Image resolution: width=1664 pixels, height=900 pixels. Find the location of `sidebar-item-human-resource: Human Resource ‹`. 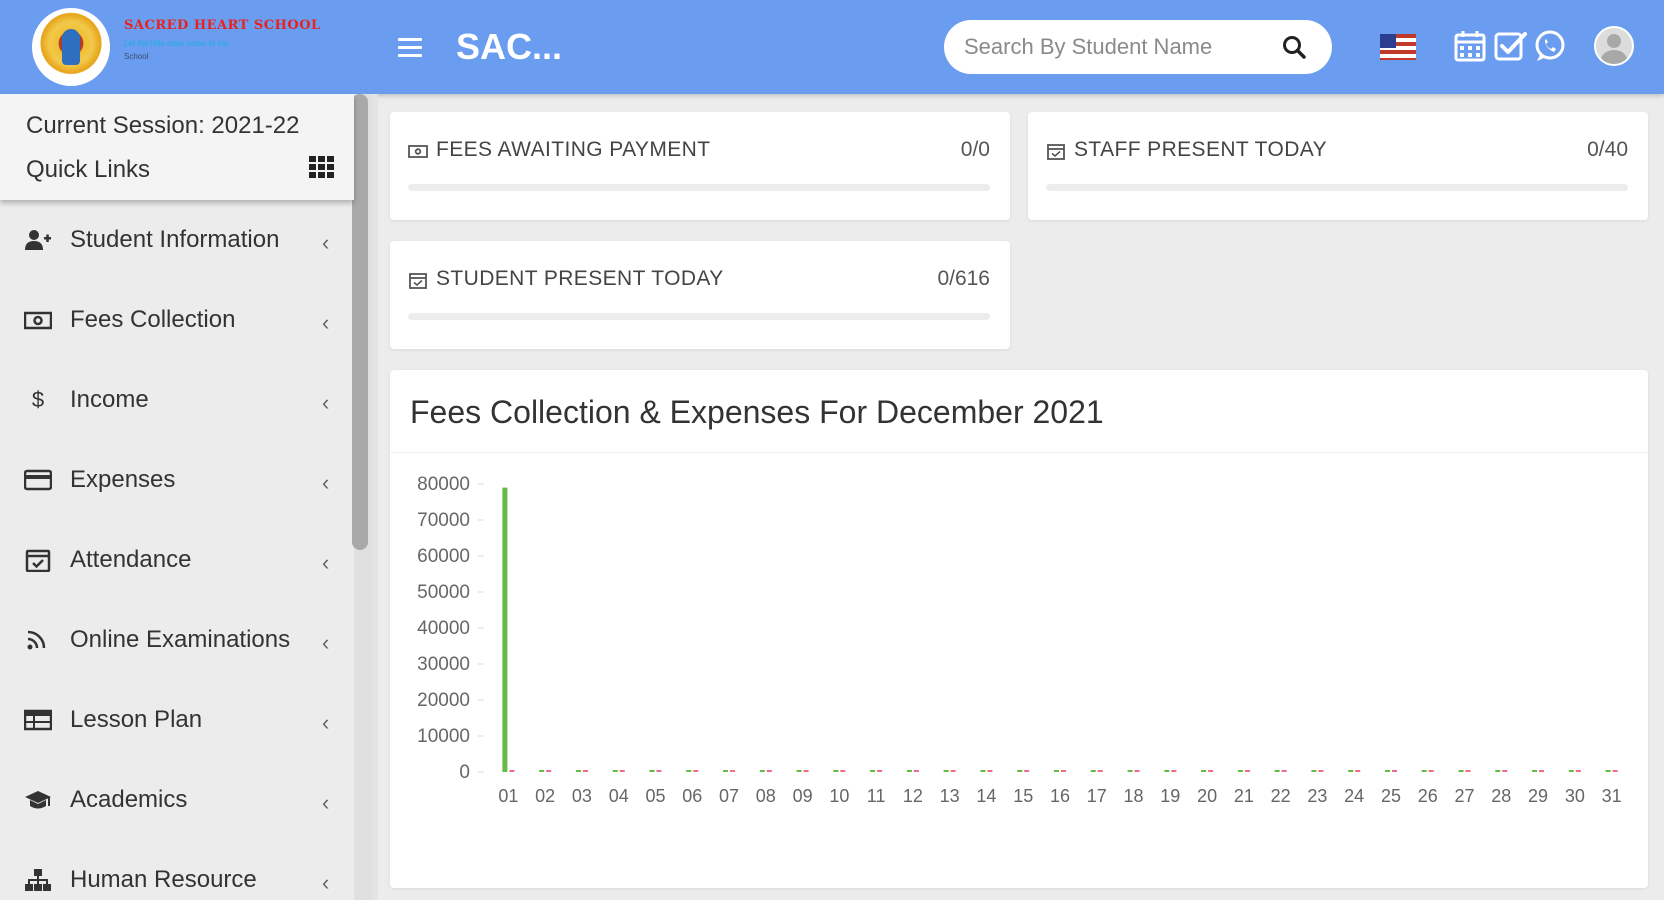

sidebar-item-human-resource: Human Resource ‹ is located at coordinates (177, 870).